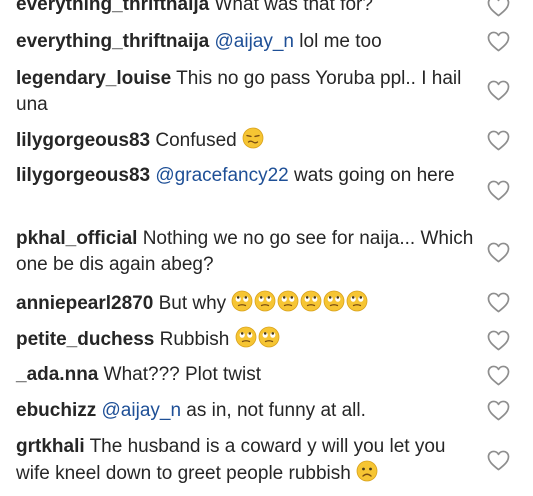 The width and height of the screenshot is (533, 496). What do you see at coordinates (84, 303) in the screenshot?
I see `comment-username: anniepearl2870` at bounding box center [84, 303].